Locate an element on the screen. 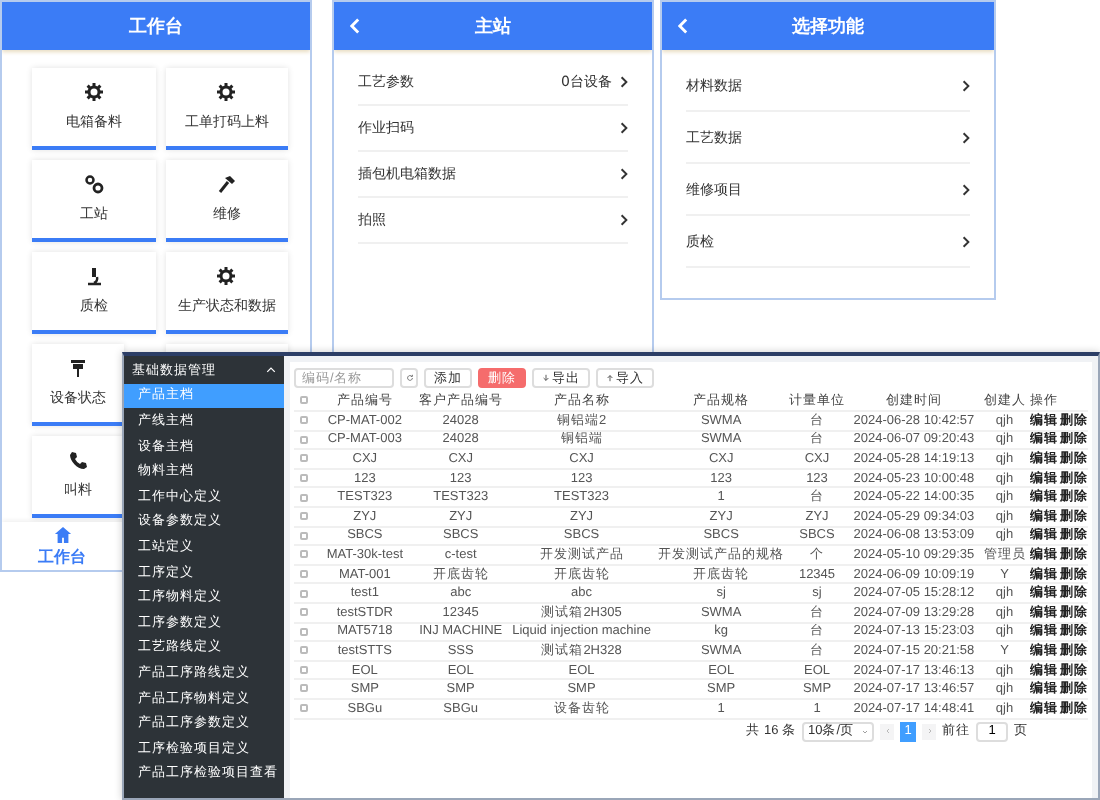  phone-icon is located at coordinates (78, 460).